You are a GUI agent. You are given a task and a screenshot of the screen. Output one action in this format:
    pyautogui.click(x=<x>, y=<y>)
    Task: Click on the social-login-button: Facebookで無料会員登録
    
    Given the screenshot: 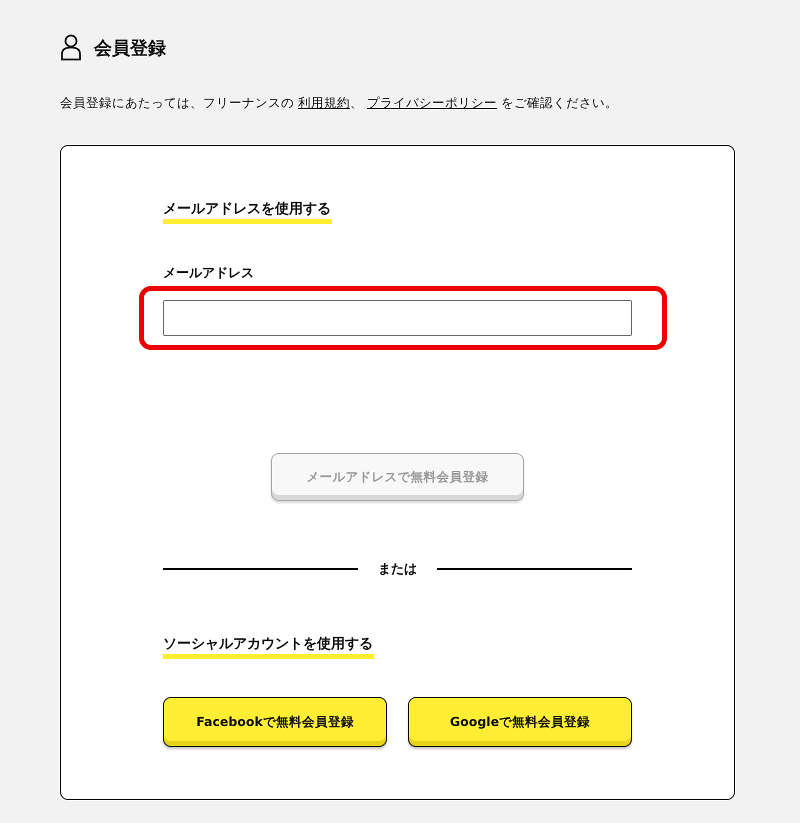 What is the action you would take?
    pyautogui.click(x=275, y=722)
    